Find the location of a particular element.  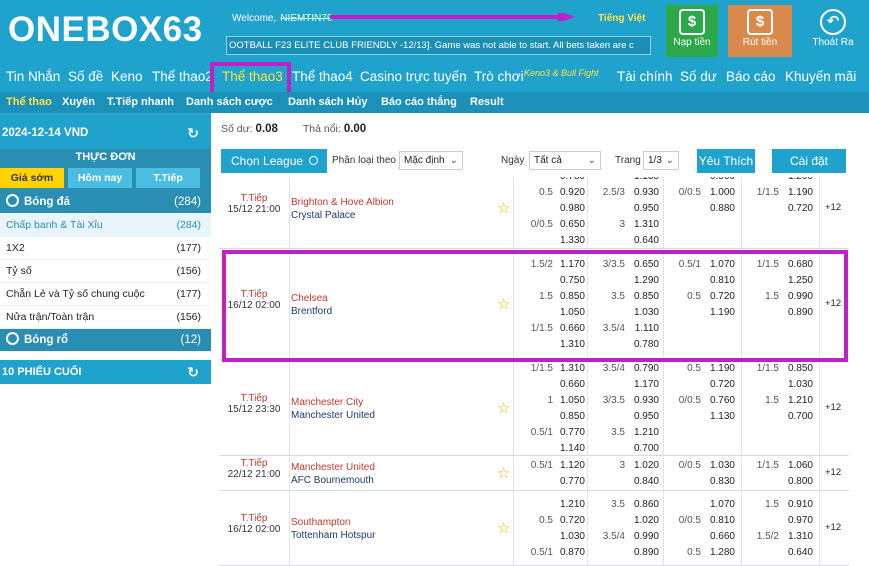

sidebar-item-1x2: 1X2 (177) is located at coordinates (105, 248).